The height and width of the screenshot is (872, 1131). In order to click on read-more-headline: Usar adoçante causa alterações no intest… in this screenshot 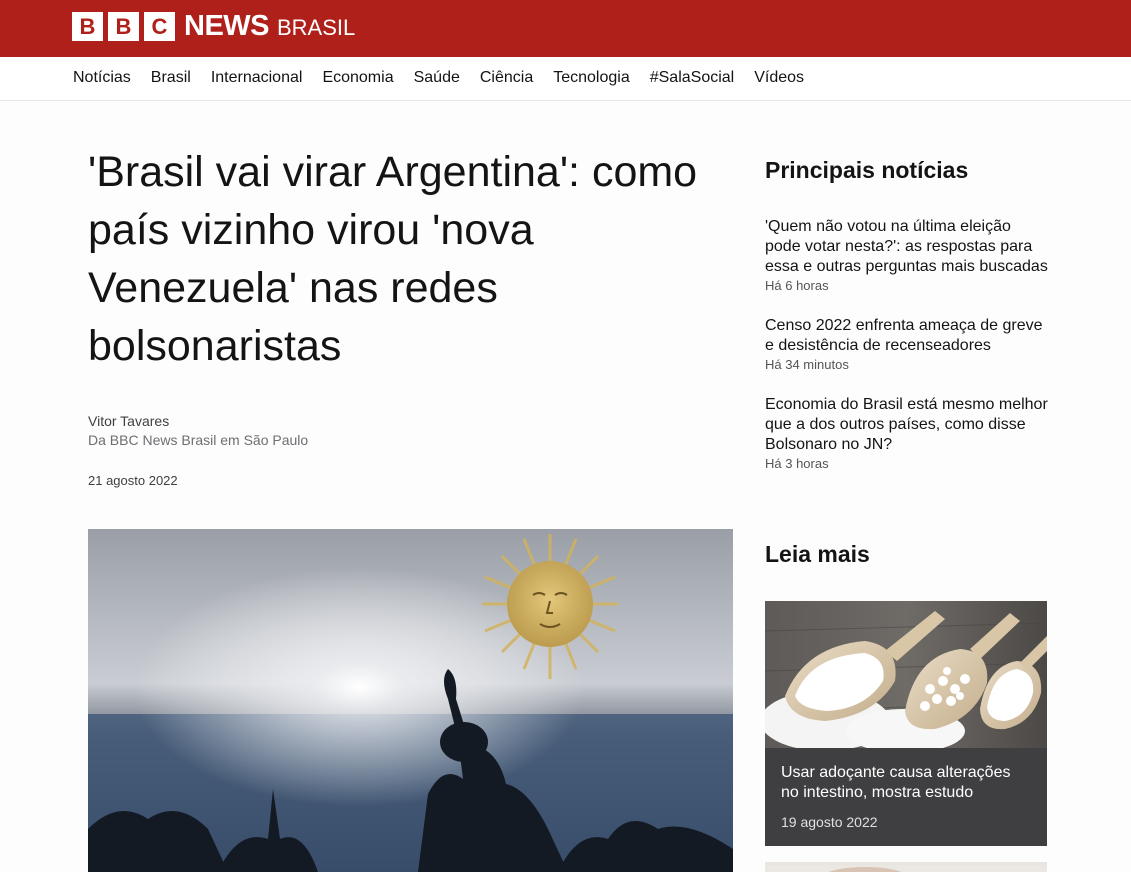, I will do `click(906, 783)`.